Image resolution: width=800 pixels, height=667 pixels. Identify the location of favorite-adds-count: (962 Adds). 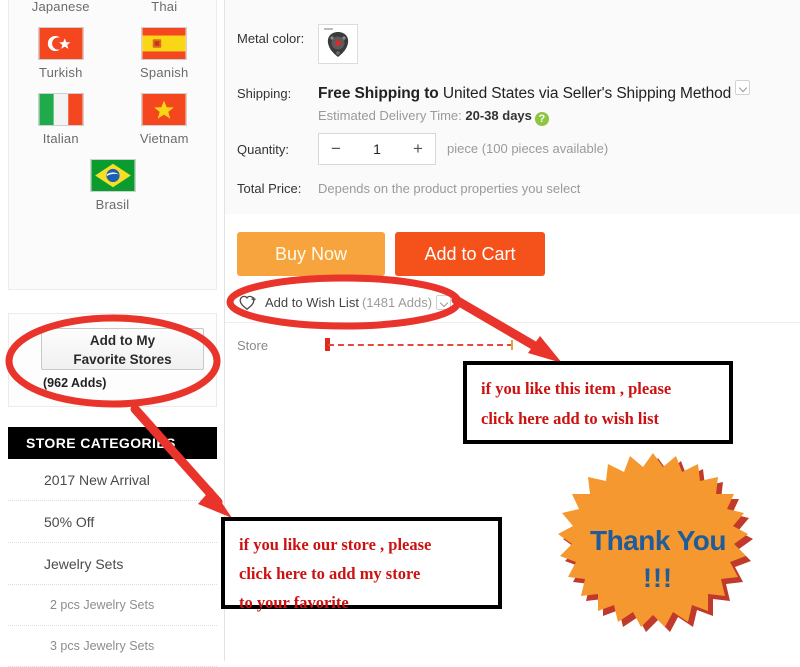
(75, 383).